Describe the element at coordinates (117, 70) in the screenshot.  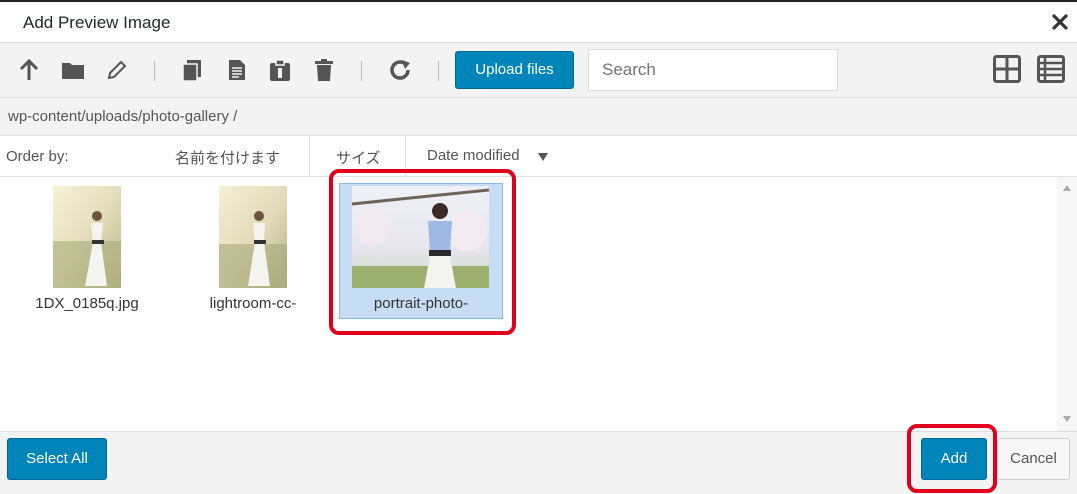
I see `pencil-icon` at that location.